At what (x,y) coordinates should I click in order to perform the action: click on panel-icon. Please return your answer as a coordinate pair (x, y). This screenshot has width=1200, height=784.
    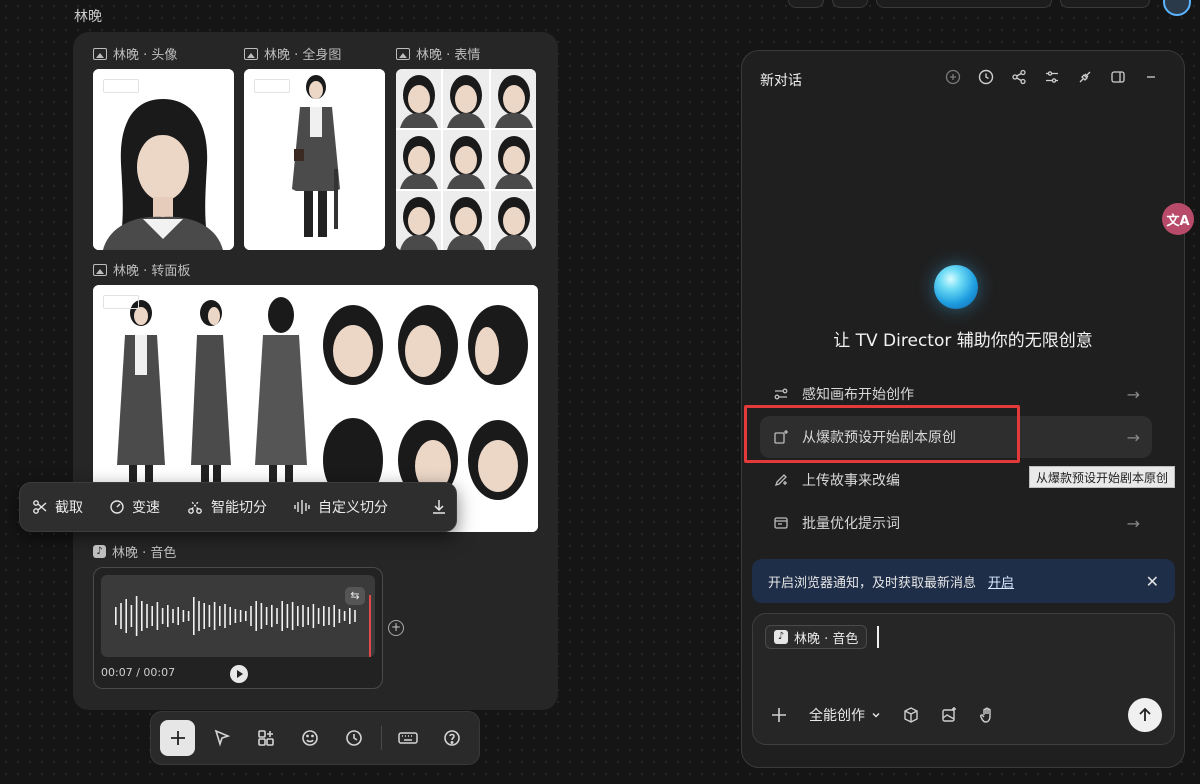
    Looking at the image, I should click on (1118, 77).